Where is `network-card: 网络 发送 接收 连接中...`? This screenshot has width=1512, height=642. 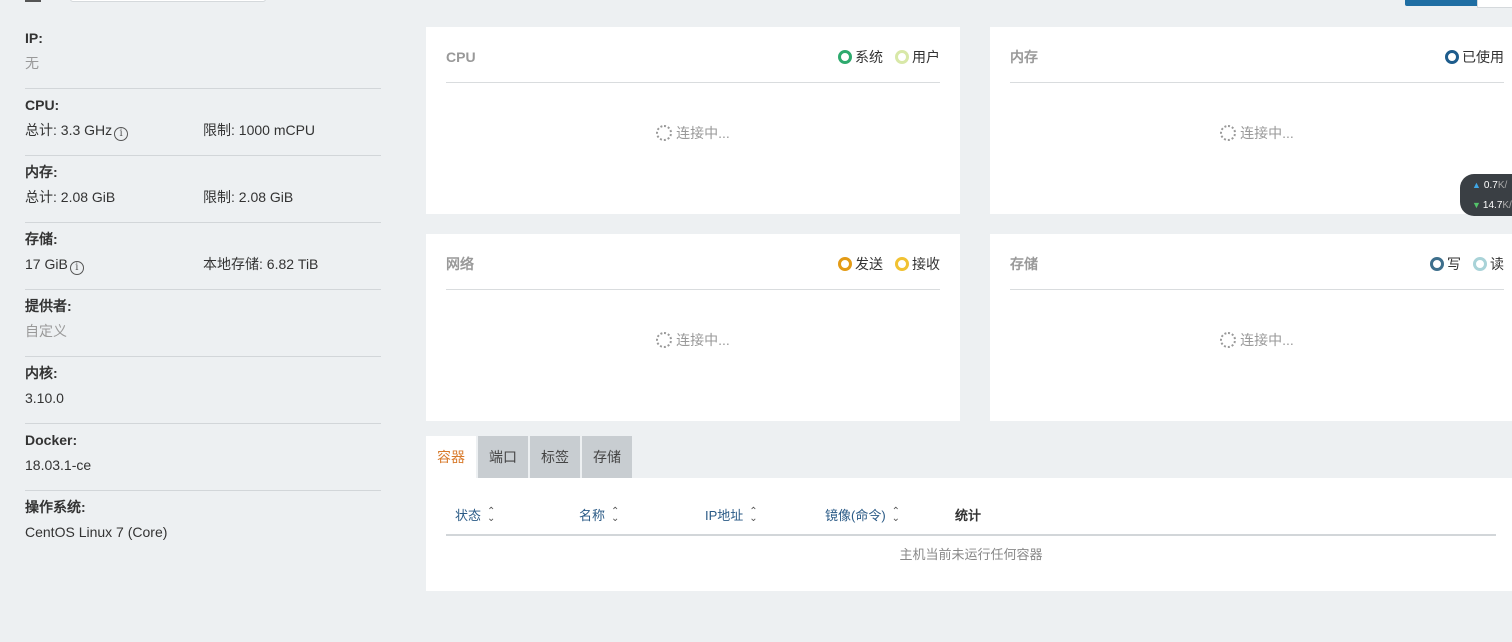
network-card: 网络 发送 接收 连接中... is located at coordinates (693, 327).